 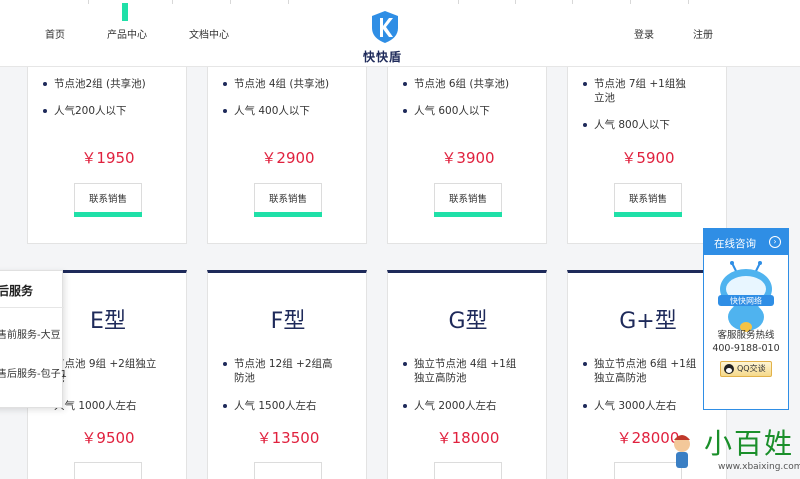 I want to click on plan-price: ￥1950, so click(x=108, y=158).